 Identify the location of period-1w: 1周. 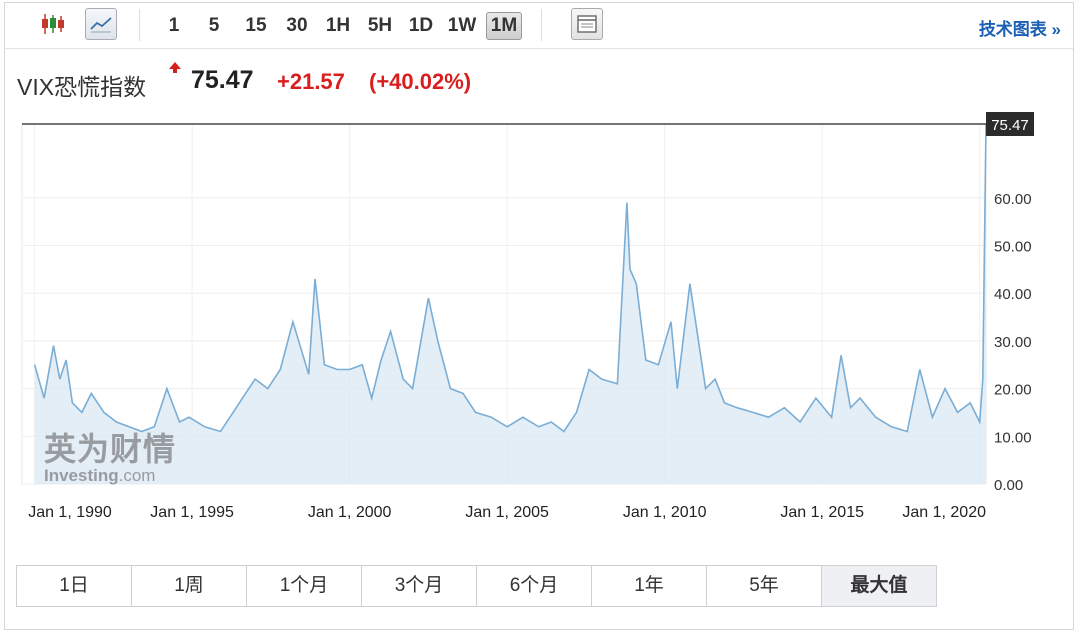
(189, 586).